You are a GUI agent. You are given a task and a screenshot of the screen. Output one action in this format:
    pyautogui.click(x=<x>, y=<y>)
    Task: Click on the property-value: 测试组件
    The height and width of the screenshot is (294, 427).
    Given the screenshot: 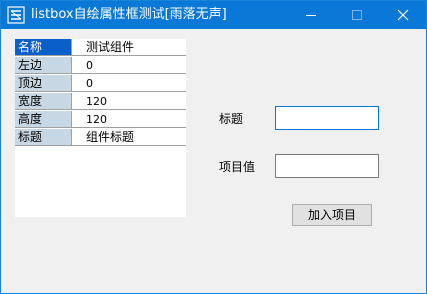 What is the action you would take?
    pyautogui.click(x=129, y=47)
    